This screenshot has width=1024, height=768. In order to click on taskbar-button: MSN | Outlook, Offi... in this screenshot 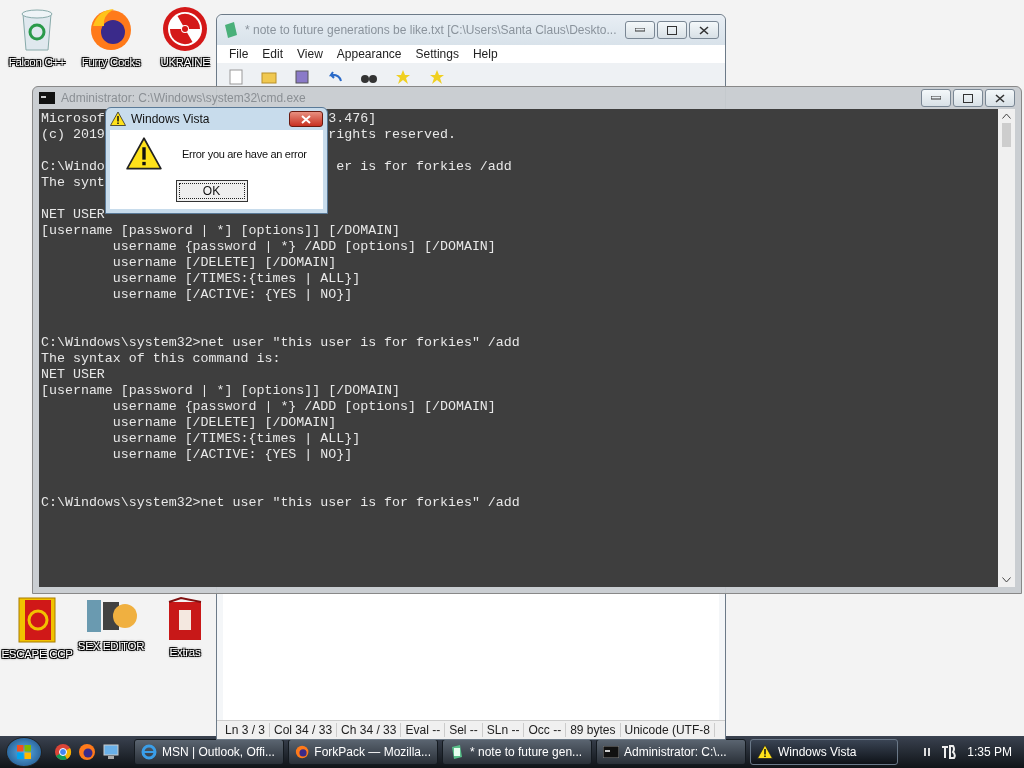, I will do `click(209, 752)`.